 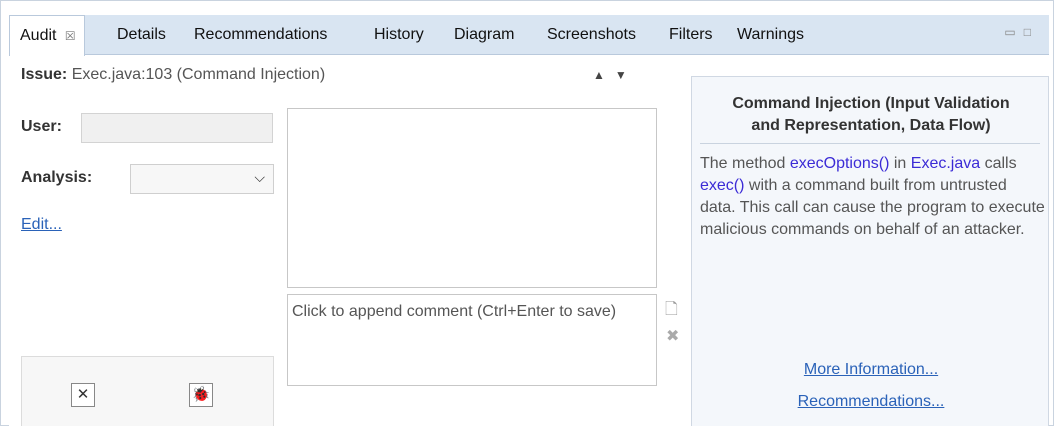 I want to click on tab-history: History, so click(x=399, y=35).